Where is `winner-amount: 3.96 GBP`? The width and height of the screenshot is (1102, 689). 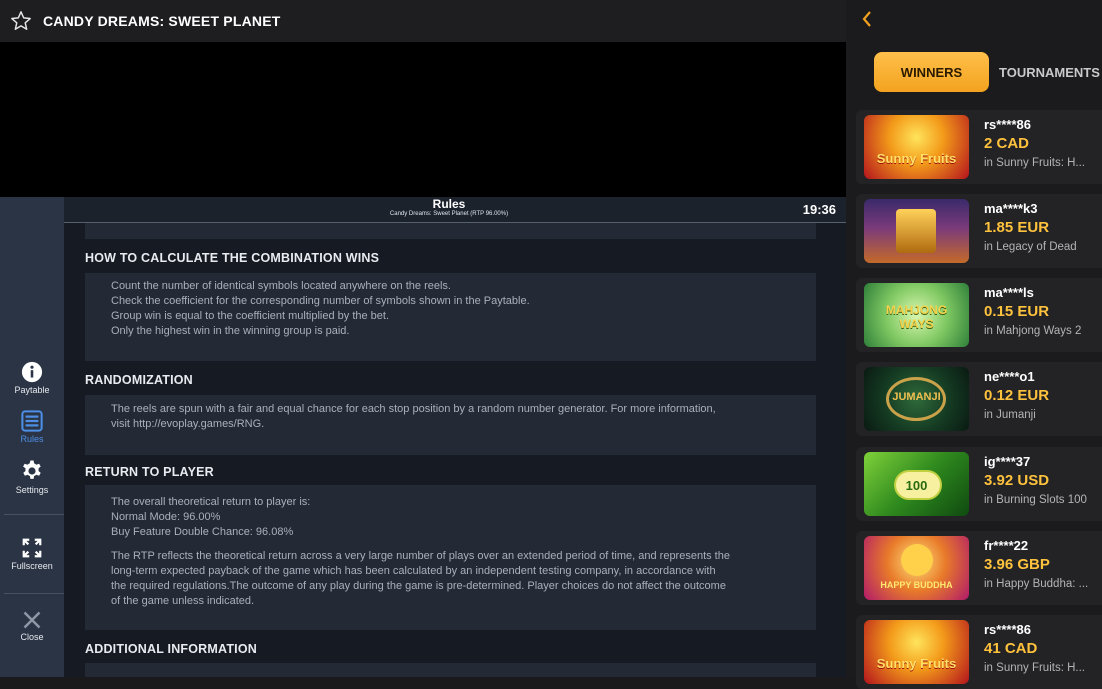
winner-amount: 3.96 GBP is located at coordinates (1017, 564).